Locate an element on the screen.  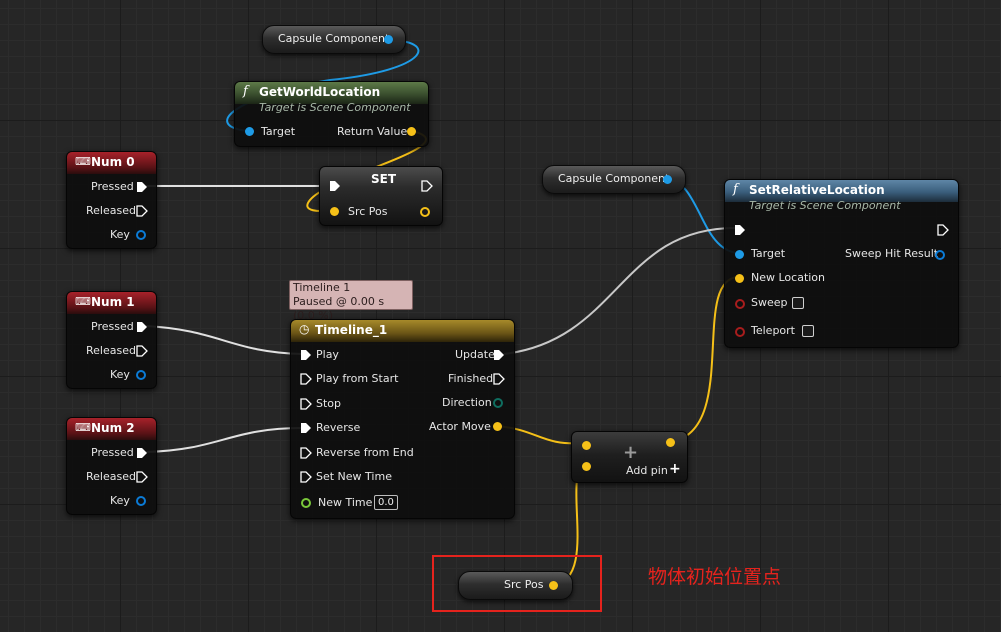
set-title: SET is located at coordinates (384, 179).